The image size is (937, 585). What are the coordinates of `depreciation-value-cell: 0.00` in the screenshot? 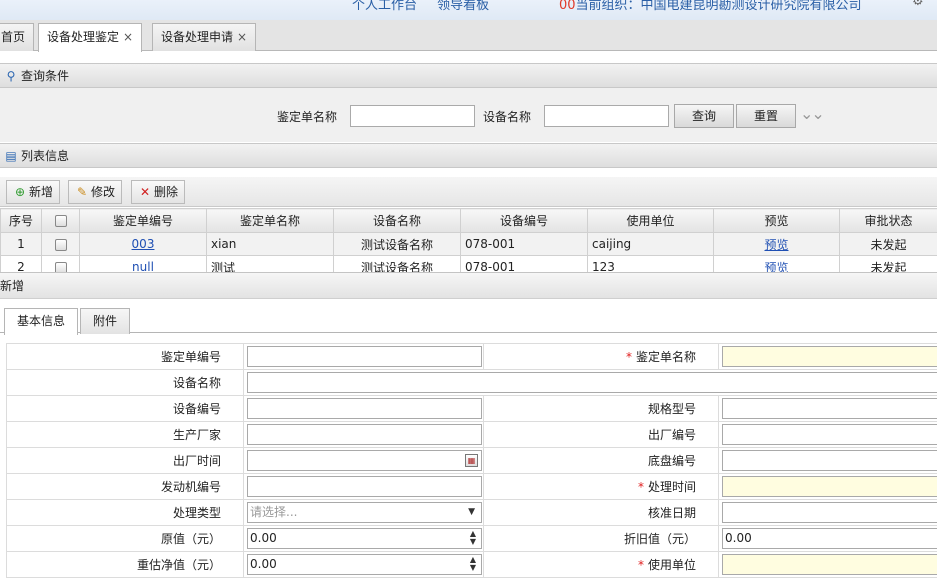 It's located at (827, 538).